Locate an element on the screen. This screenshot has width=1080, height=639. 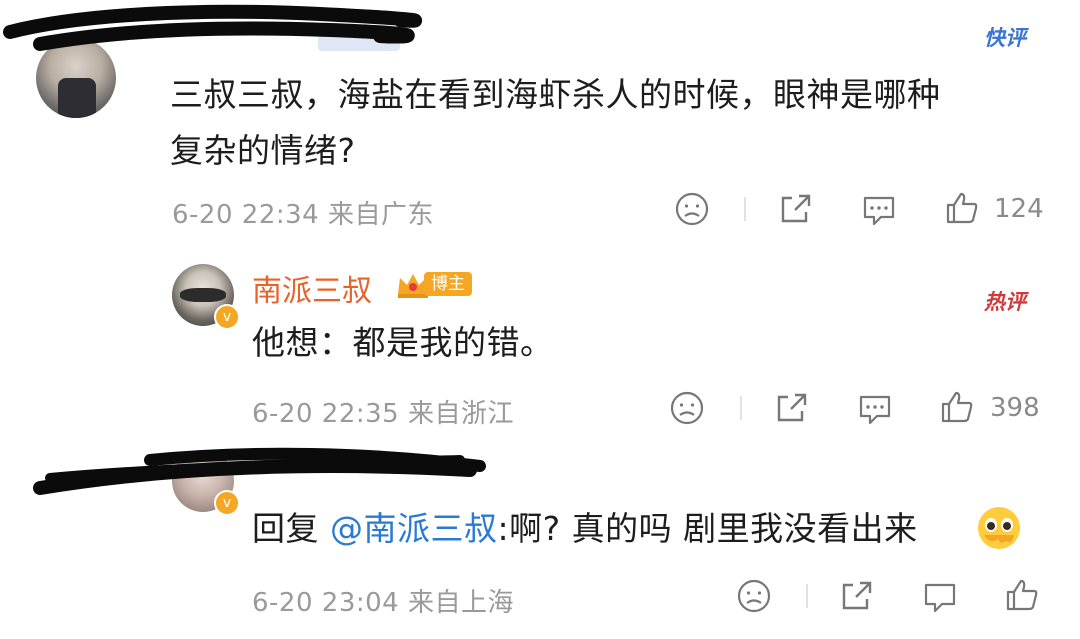
reply-text: 他想：都是我的错。 is located at coordinates (403, 342).